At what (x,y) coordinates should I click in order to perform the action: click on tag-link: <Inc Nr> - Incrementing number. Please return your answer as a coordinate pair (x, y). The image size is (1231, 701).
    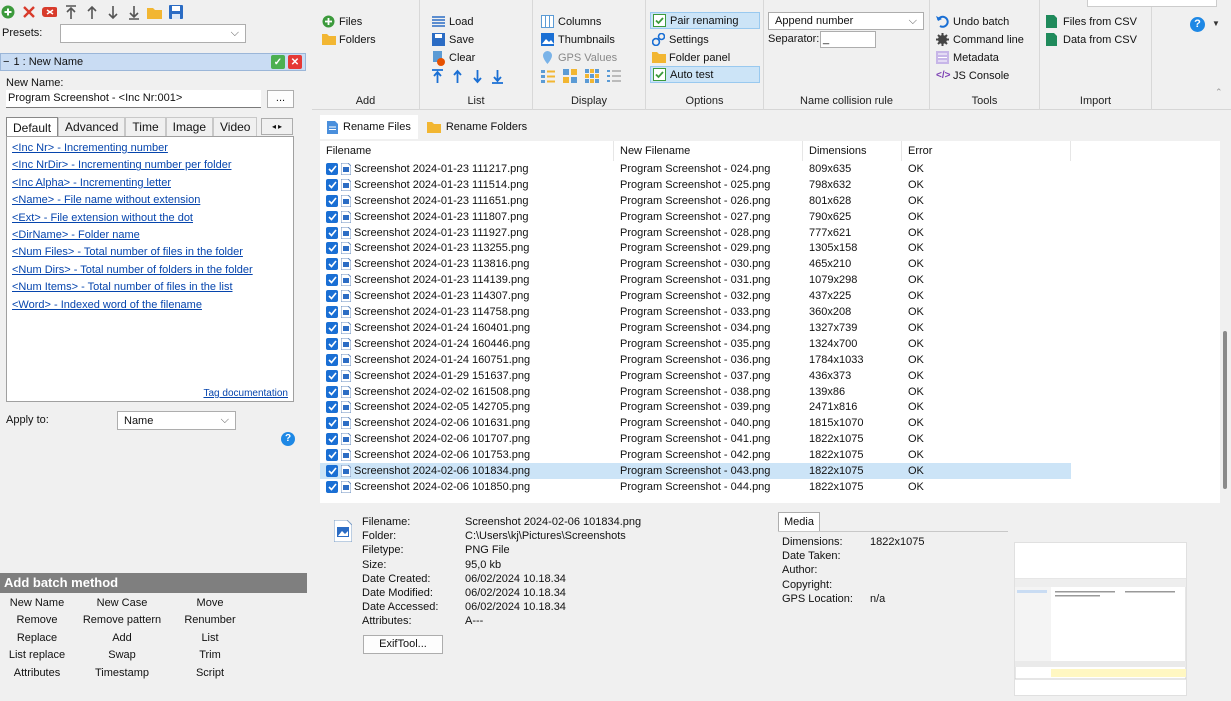
    Looking at the image, I should click on (150, 148).